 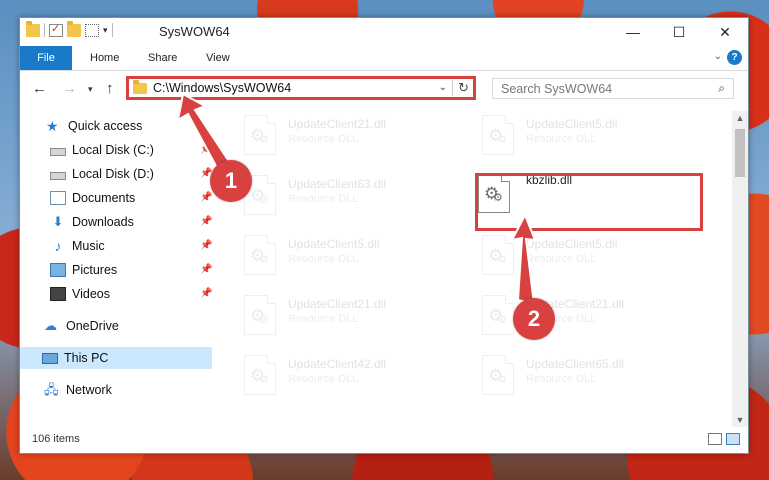 I want to click on scroll-up-icon: ▲, so click(x=740, y=118).